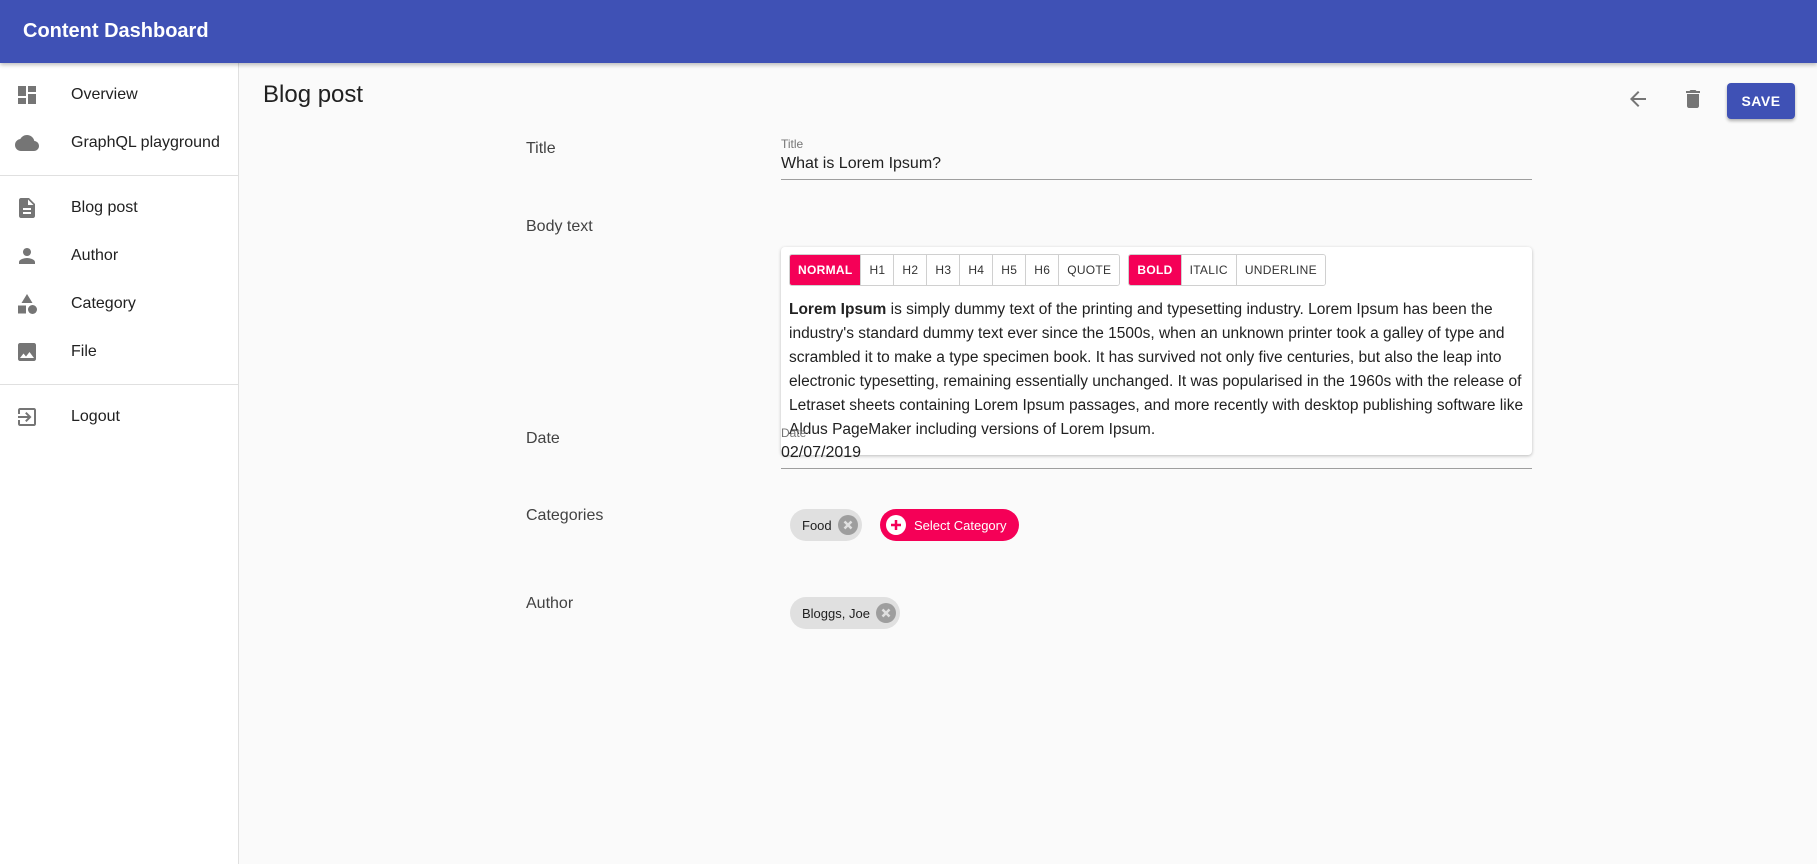 The width and height of the screenshot is (1817, 864). I want to click on sidebar-item-category: Category, so click(119, 304).